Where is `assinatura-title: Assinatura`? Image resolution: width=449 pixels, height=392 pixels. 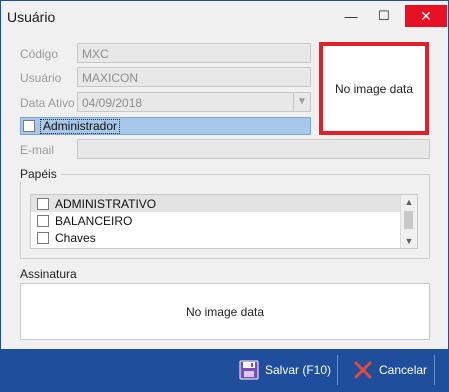
assinatura-title: Assinatura is located at coordinates (48, 274).